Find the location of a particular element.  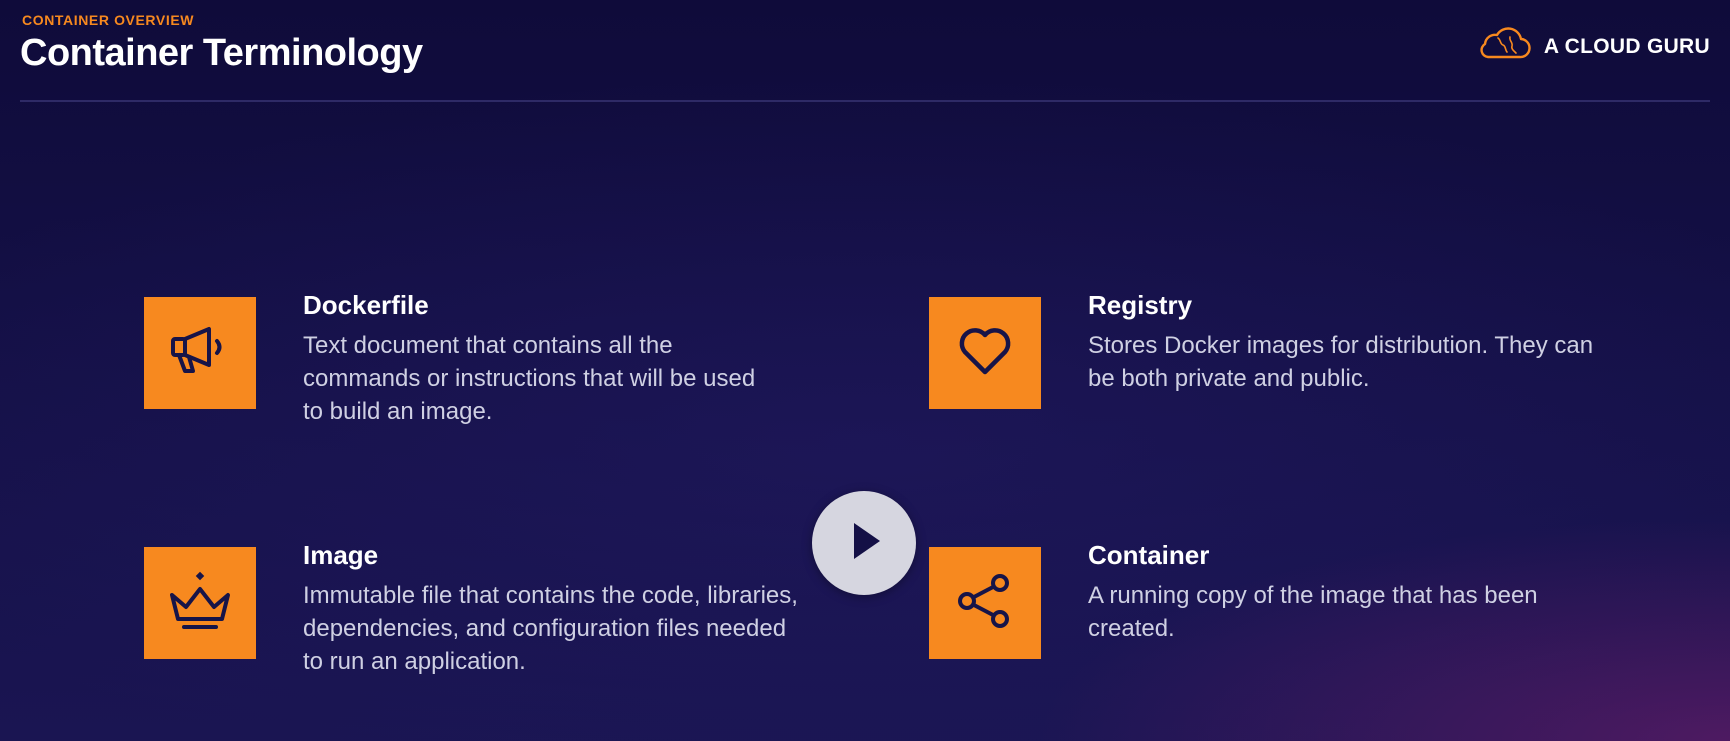

play-button is located at coordinates (864, 543).